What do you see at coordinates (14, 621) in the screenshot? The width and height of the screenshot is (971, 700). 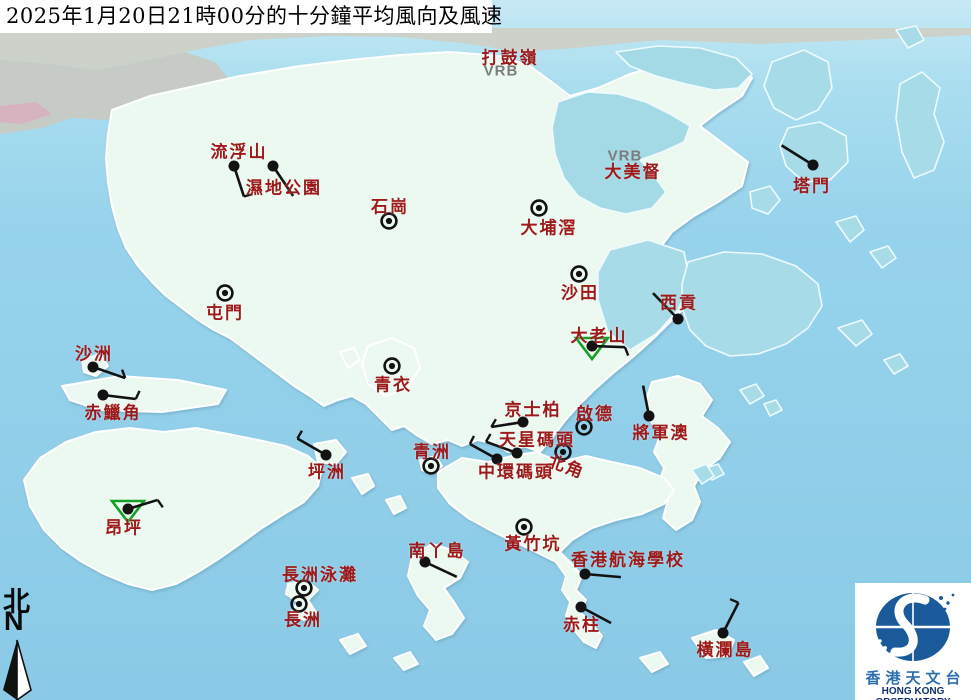 I see `compass-north-letter: N` at bounding box center [14, 621].